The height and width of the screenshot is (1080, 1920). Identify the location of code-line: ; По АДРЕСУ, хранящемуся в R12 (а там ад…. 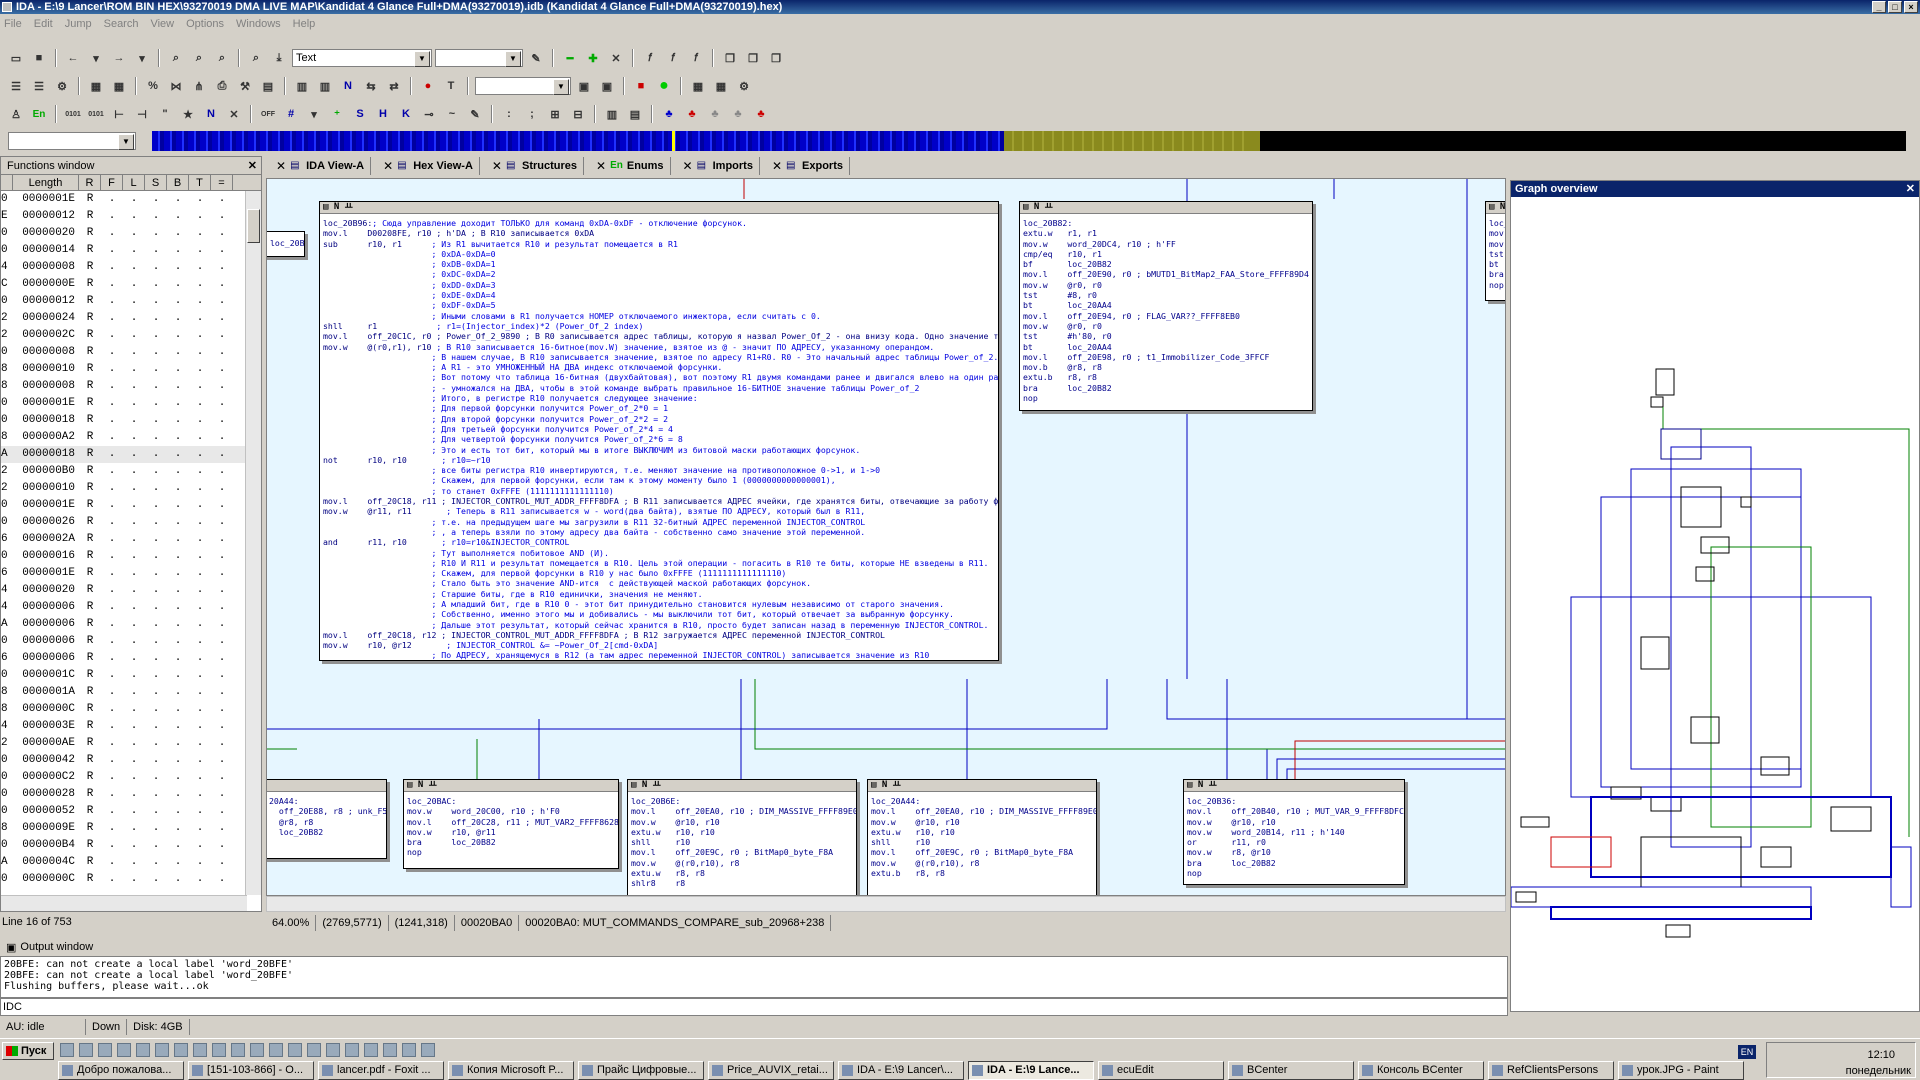
(659, 655).